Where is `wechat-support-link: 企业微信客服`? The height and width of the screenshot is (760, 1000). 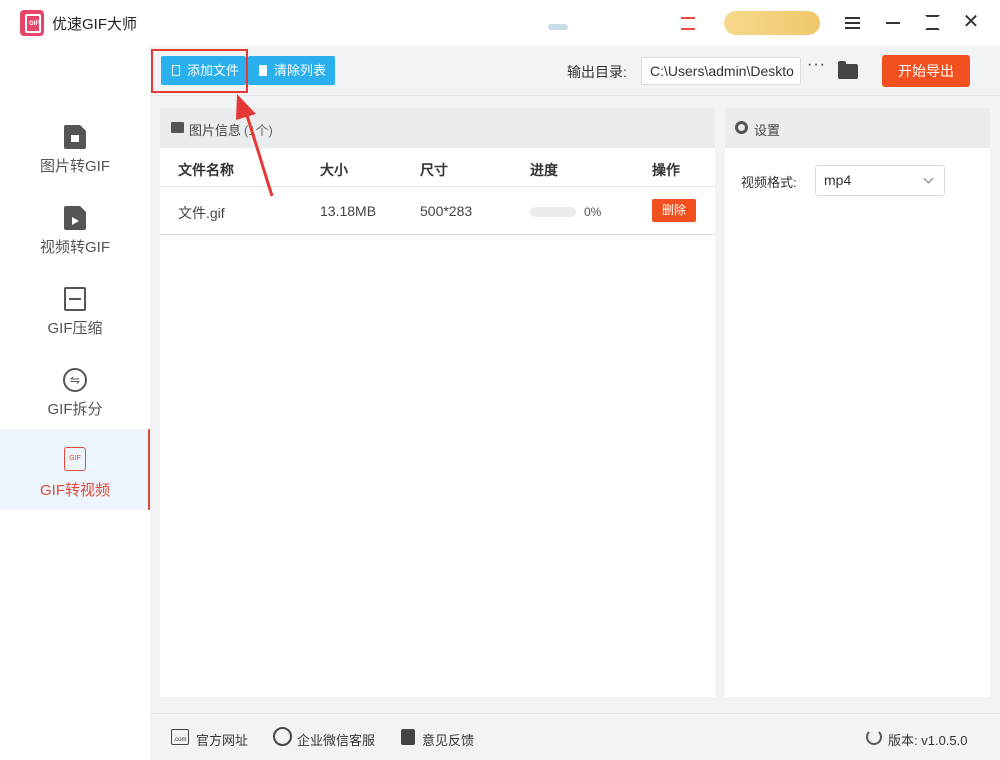
wechat-support-link: 企业微信客服 is located at coordinates (336, 739).